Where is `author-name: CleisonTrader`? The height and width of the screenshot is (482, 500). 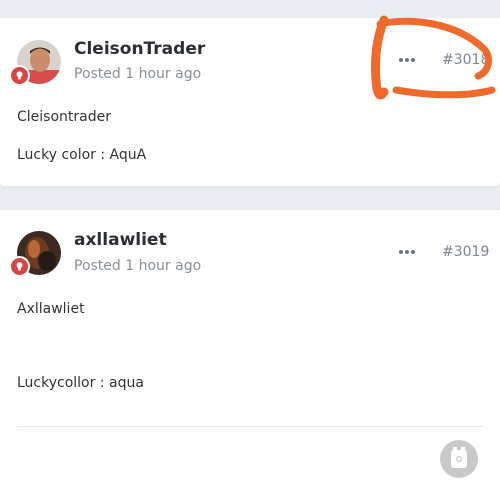
author-name: CleisonTrader is located at coordinates (139, 49).